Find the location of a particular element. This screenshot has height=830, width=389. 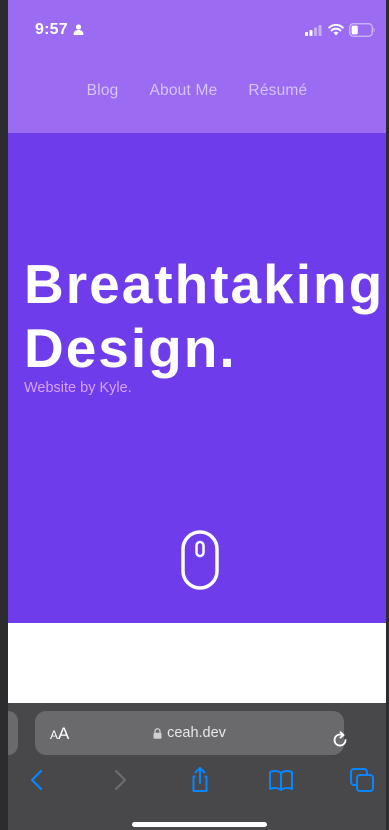

lock-icon is located at coordinates (157, 733).